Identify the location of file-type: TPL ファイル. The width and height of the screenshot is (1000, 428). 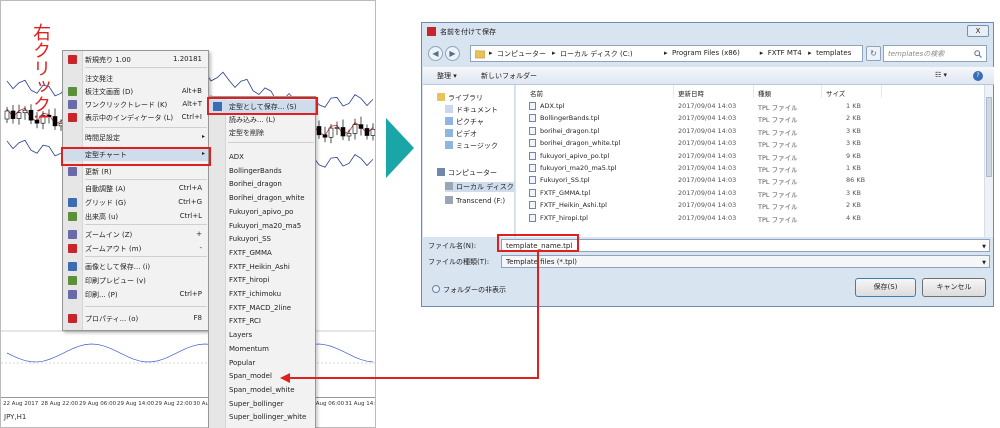
(778, 207).